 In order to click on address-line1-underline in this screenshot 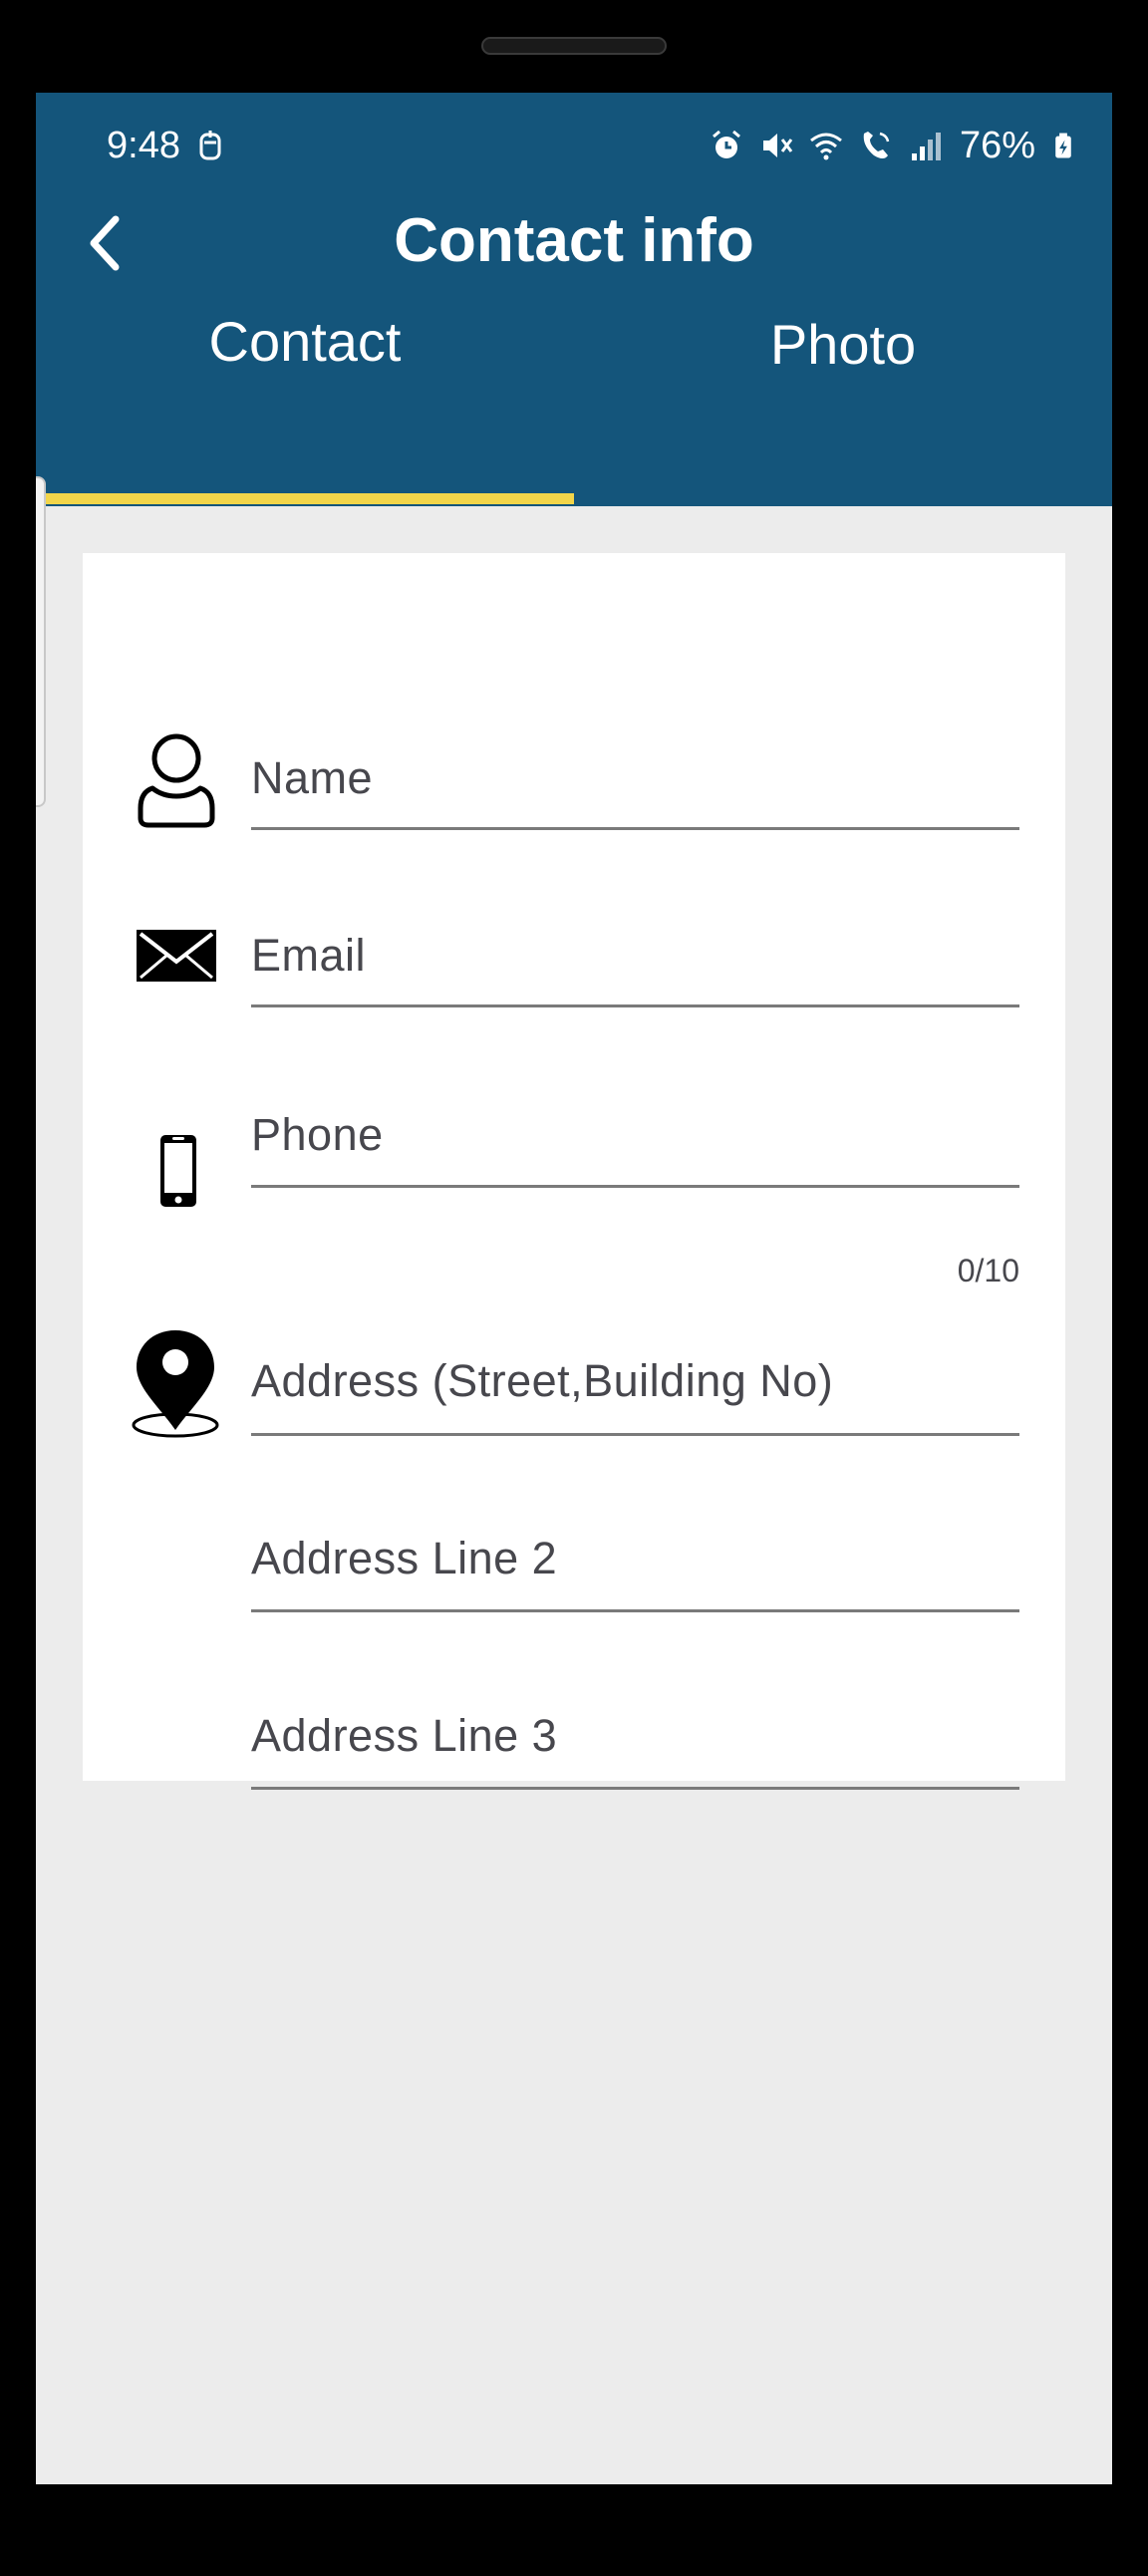, I will do `click(635, 1434)`.